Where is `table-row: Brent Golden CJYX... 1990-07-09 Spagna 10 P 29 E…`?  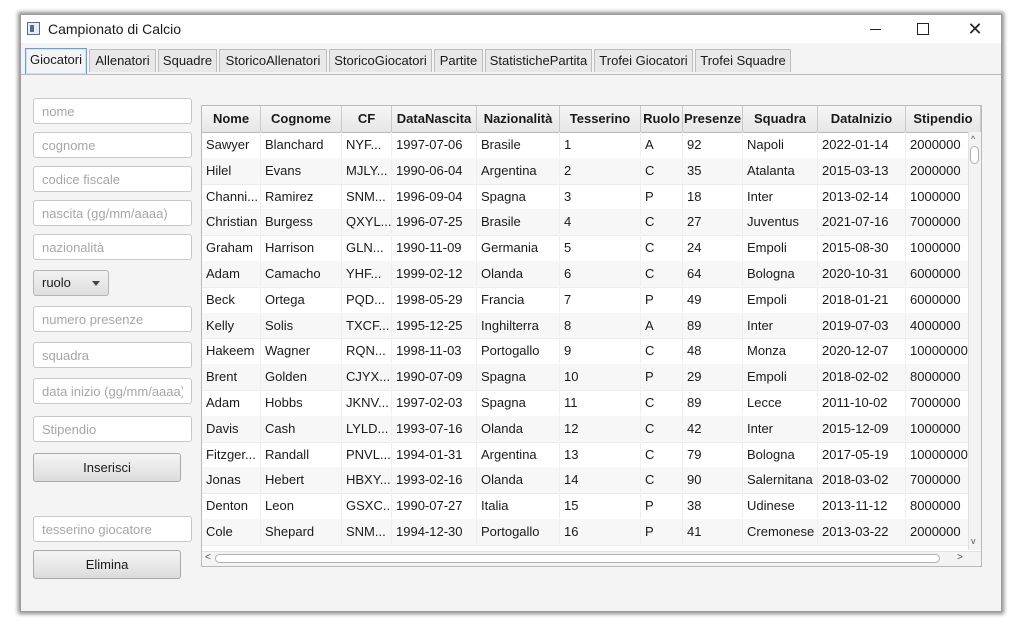
table-row: Brent Golden CJYX... 1990-07-09 Spagna 10 P 29 E… is located at coordinates (585, 377).